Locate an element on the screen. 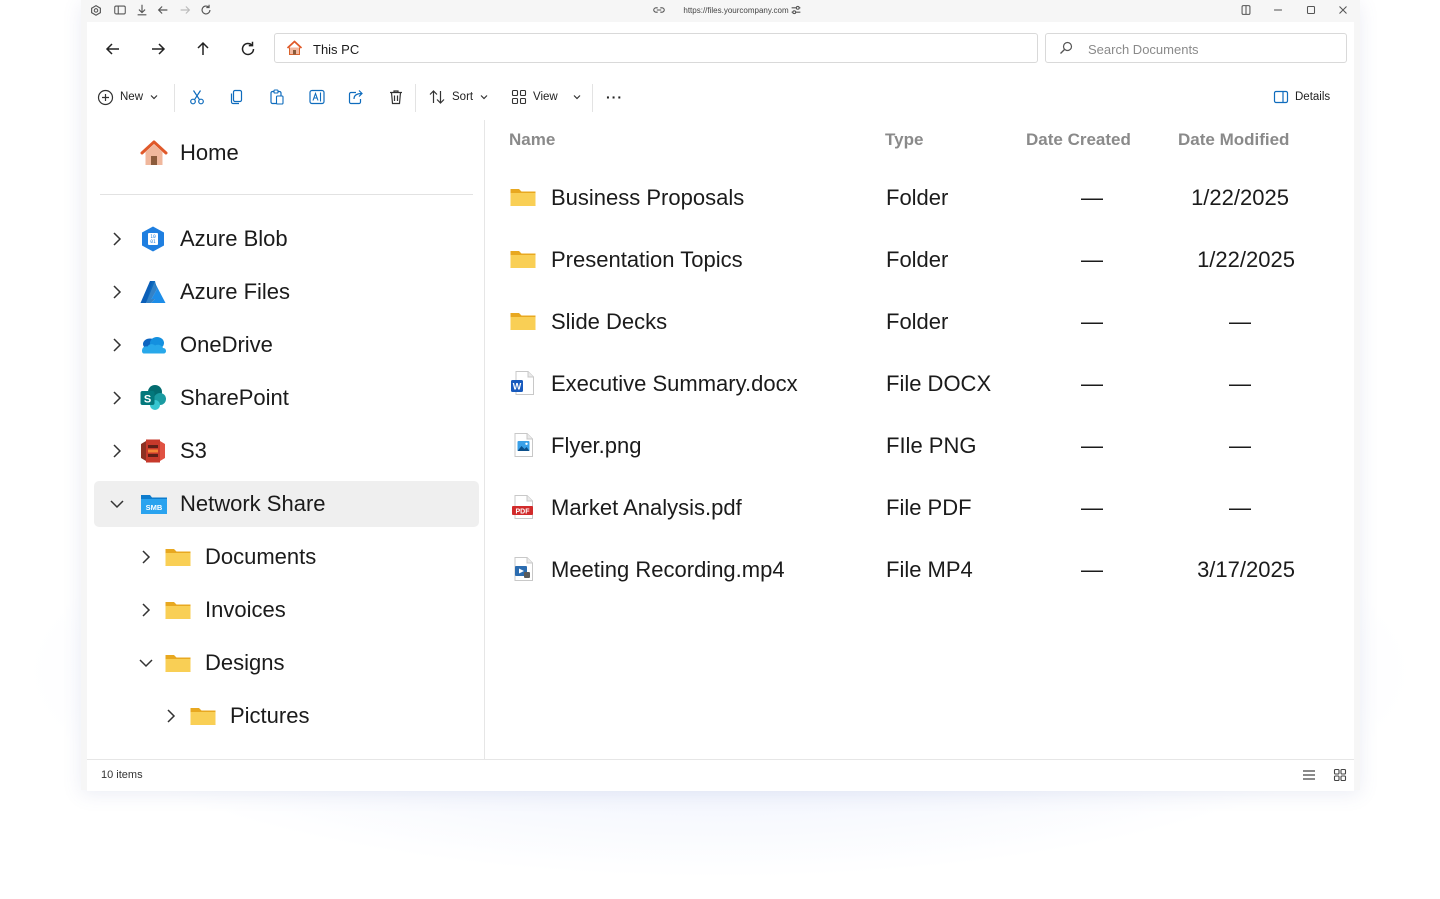  status-bar: 10 items is located at coordinates (720, 775).